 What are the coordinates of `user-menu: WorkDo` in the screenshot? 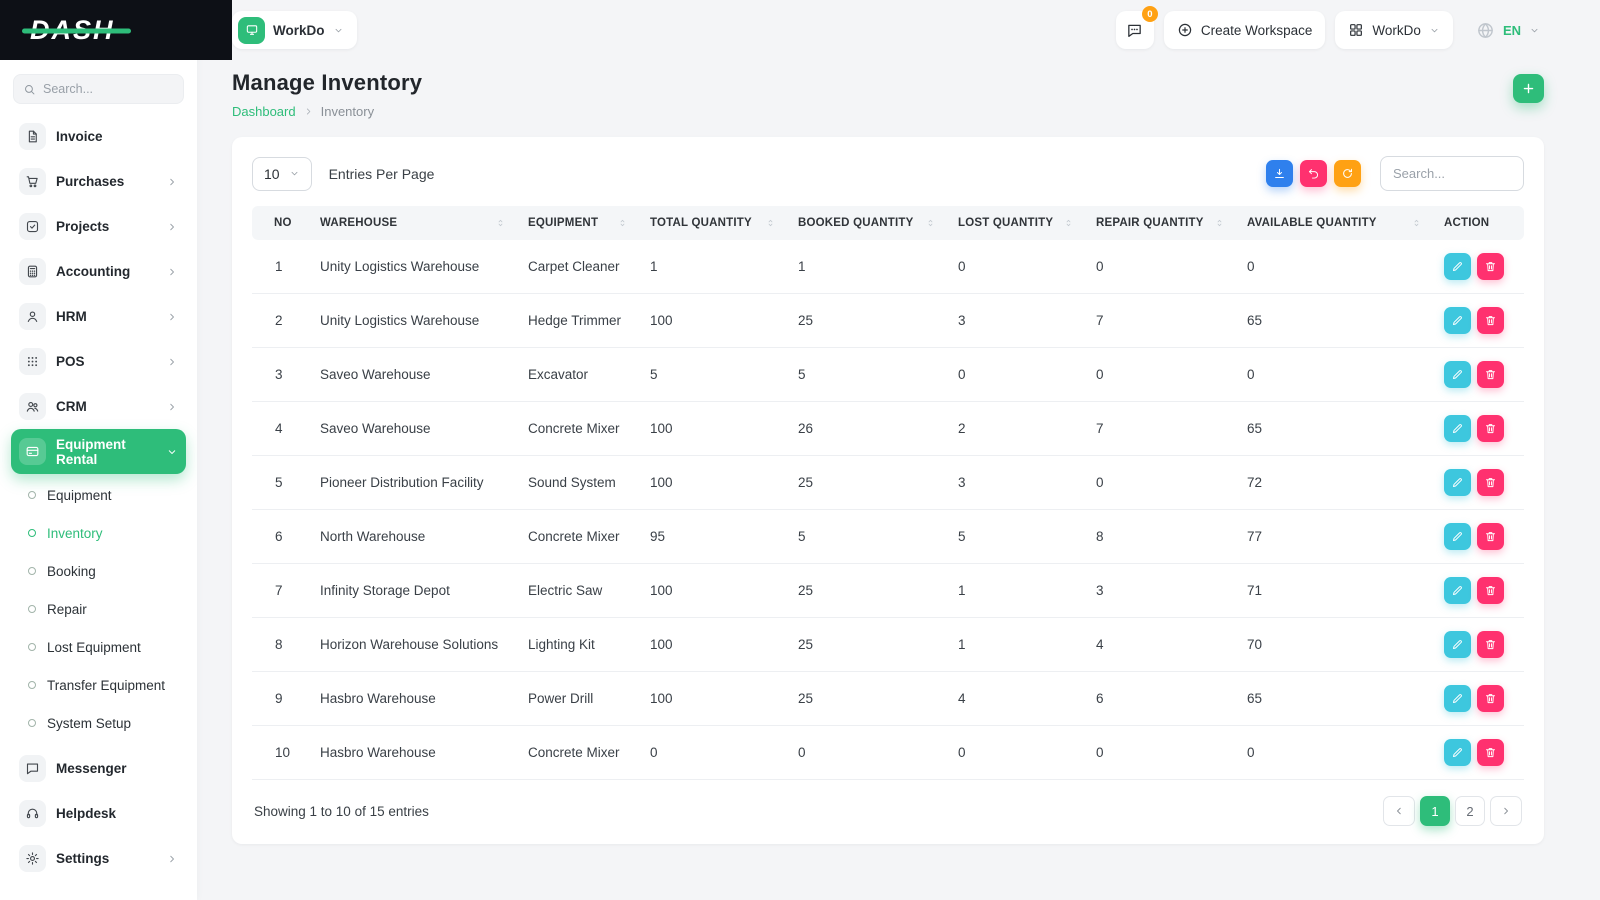 It's located at (1394, 30).